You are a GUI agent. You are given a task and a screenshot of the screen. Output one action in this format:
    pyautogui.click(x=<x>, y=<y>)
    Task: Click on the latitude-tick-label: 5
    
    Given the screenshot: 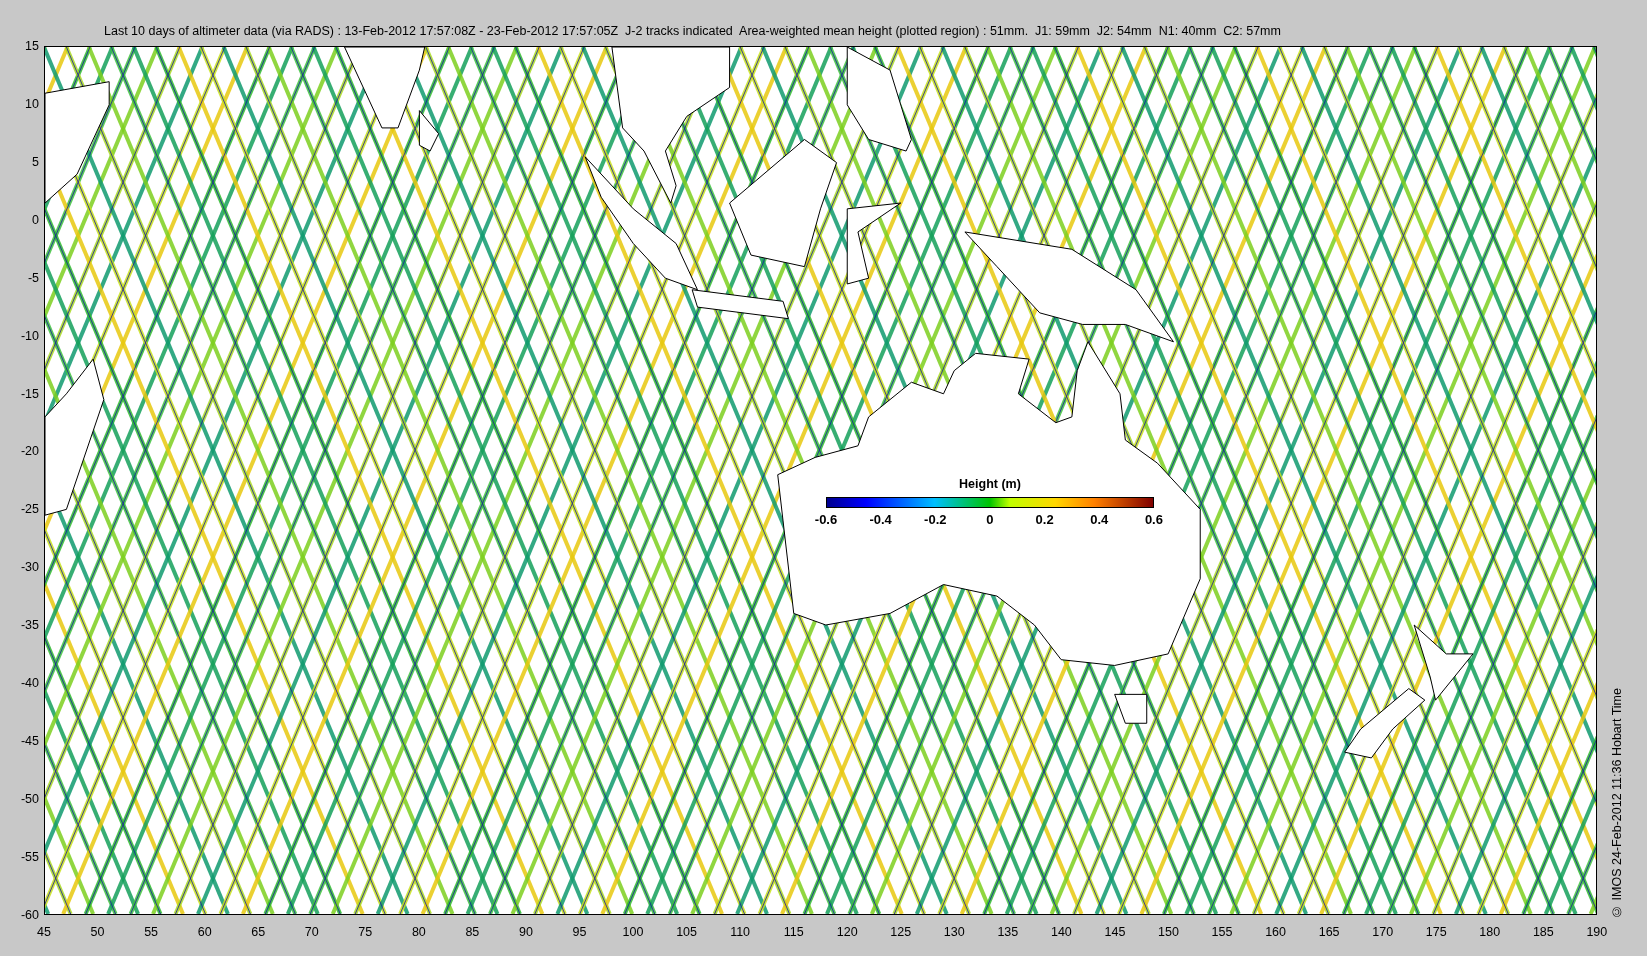 What is the action you would take?
    pyautogui.click(x=35, y=161)
    